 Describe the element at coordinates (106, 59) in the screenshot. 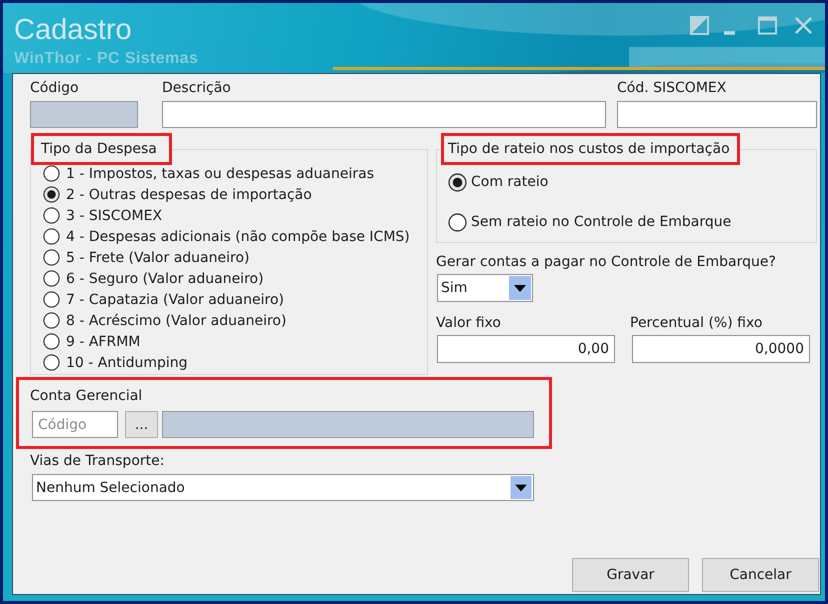

I see `window-subtitle: WinThor - PC Sistemas` at that location.